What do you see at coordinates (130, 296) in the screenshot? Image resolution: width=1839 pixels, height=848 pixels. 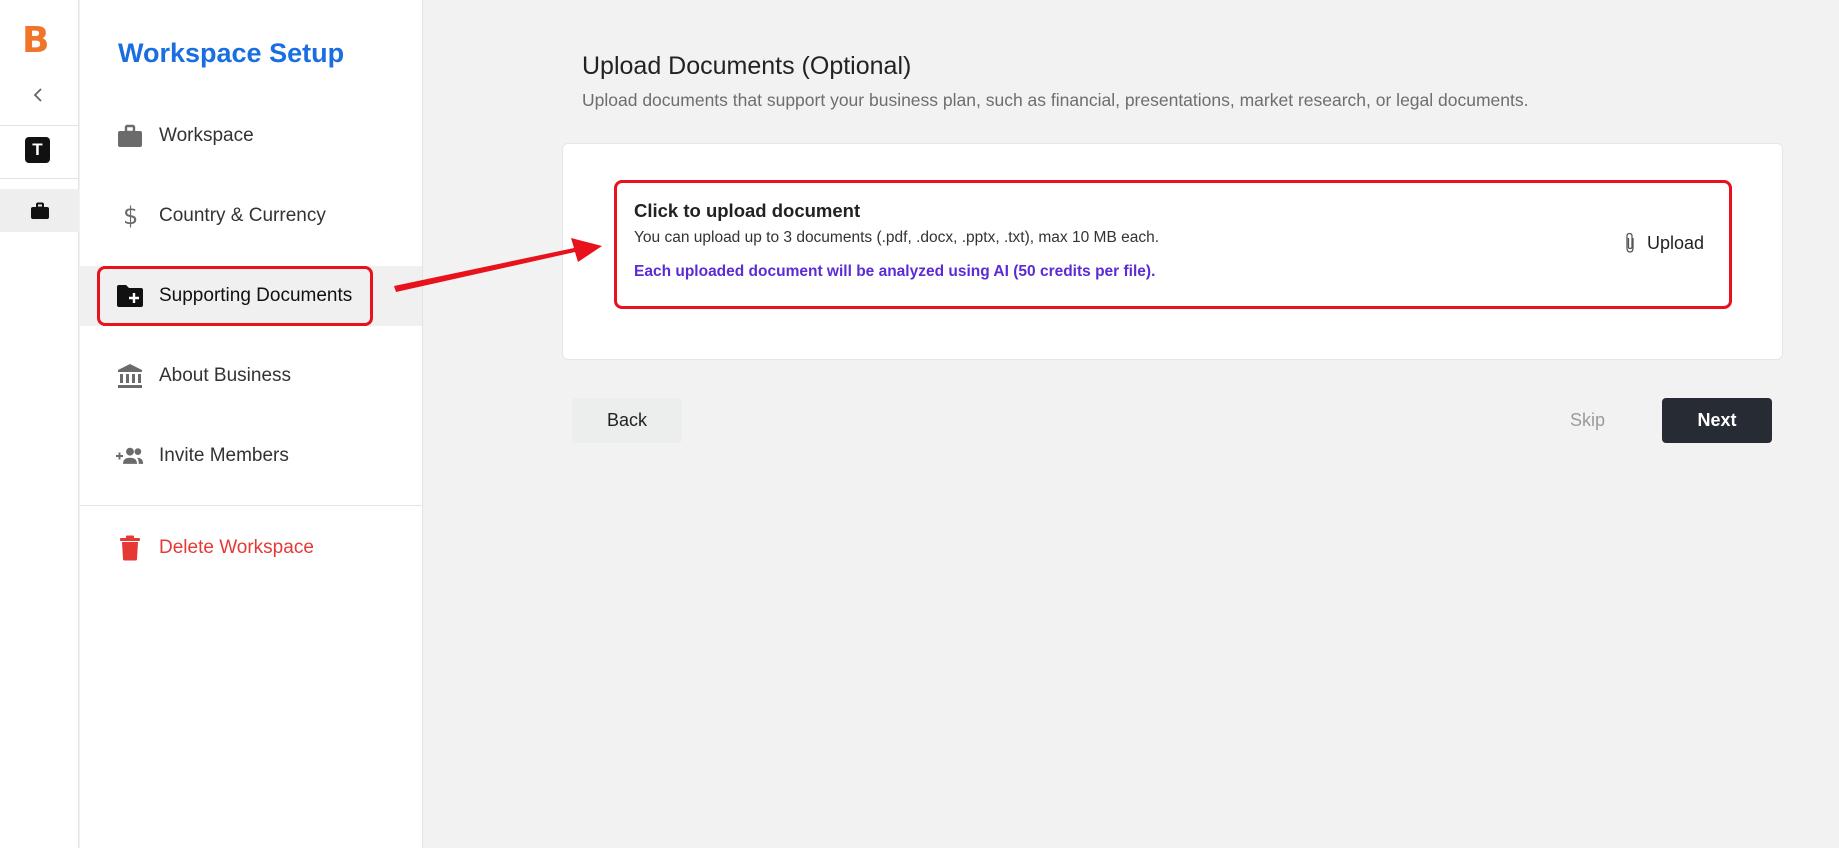 I see `folder-plus-icon` at bounding box center [130, 296].